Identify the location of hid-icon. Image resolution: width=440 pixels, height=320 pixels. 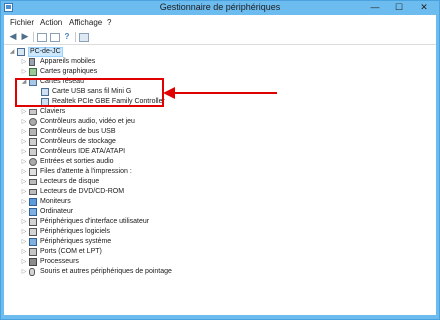
(33, 222).